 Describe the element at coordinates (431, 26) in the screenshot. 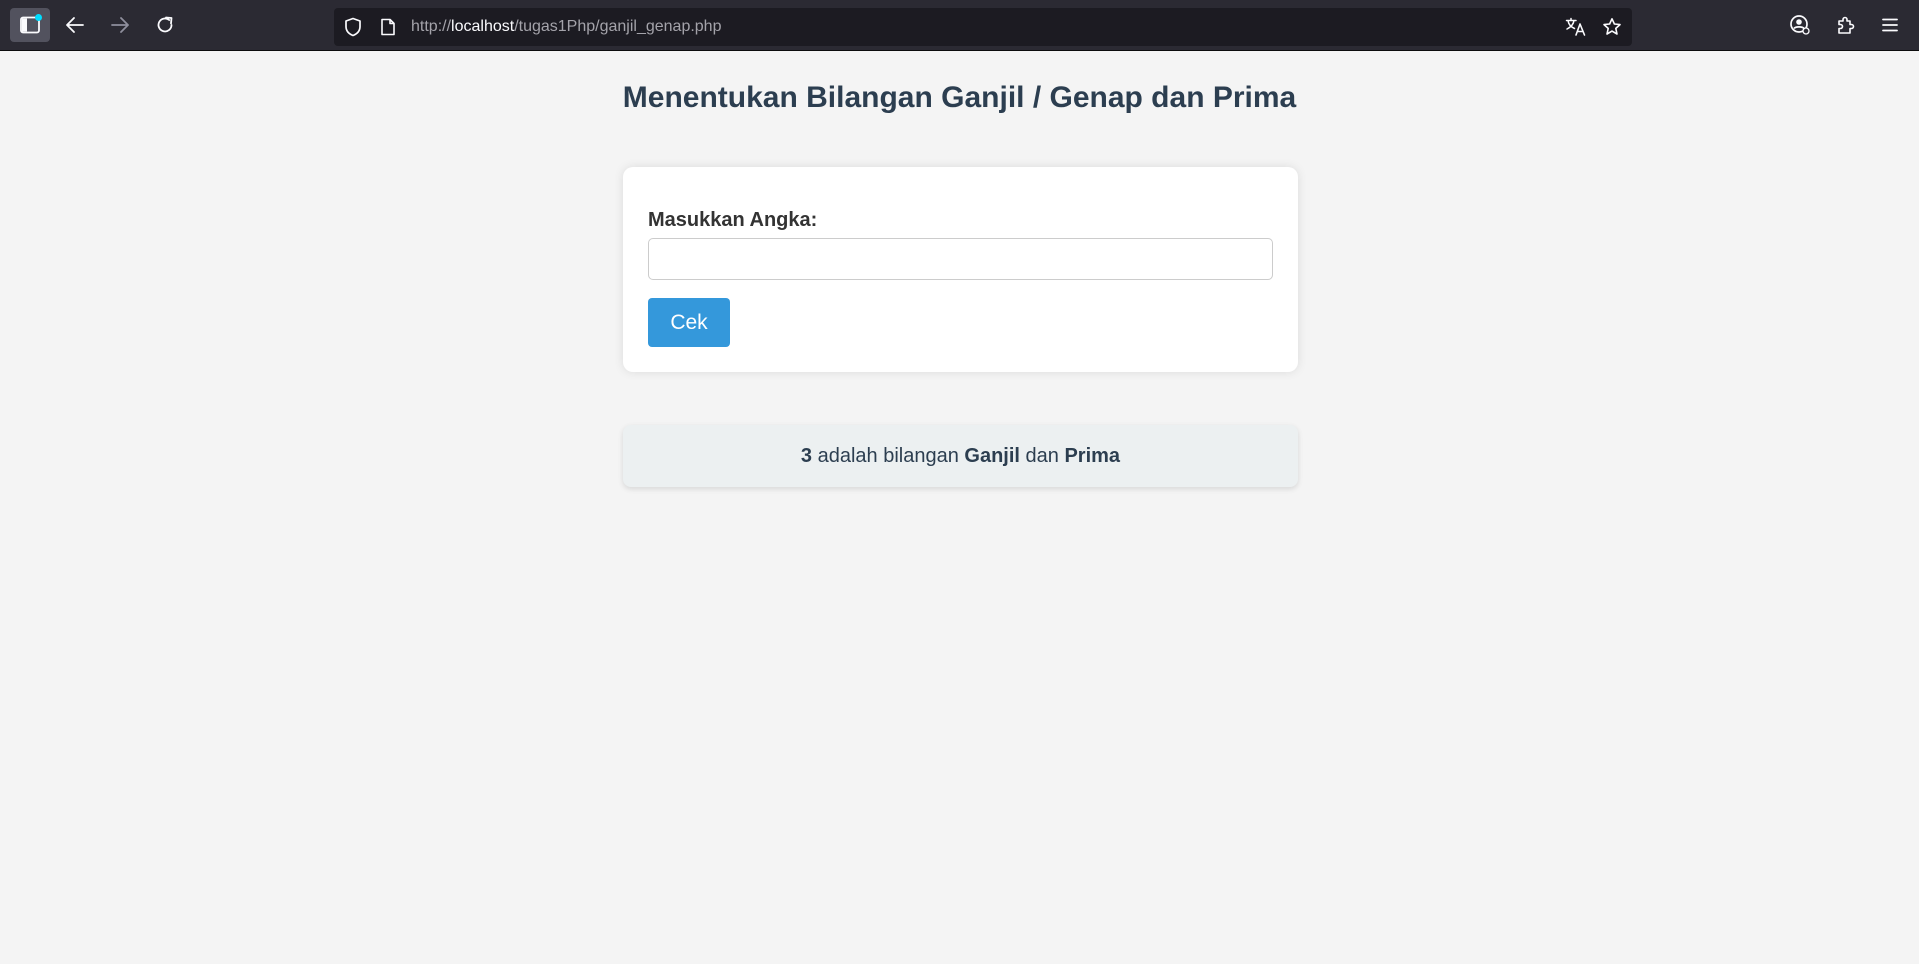

I see `url-scheme: http://` at that location.